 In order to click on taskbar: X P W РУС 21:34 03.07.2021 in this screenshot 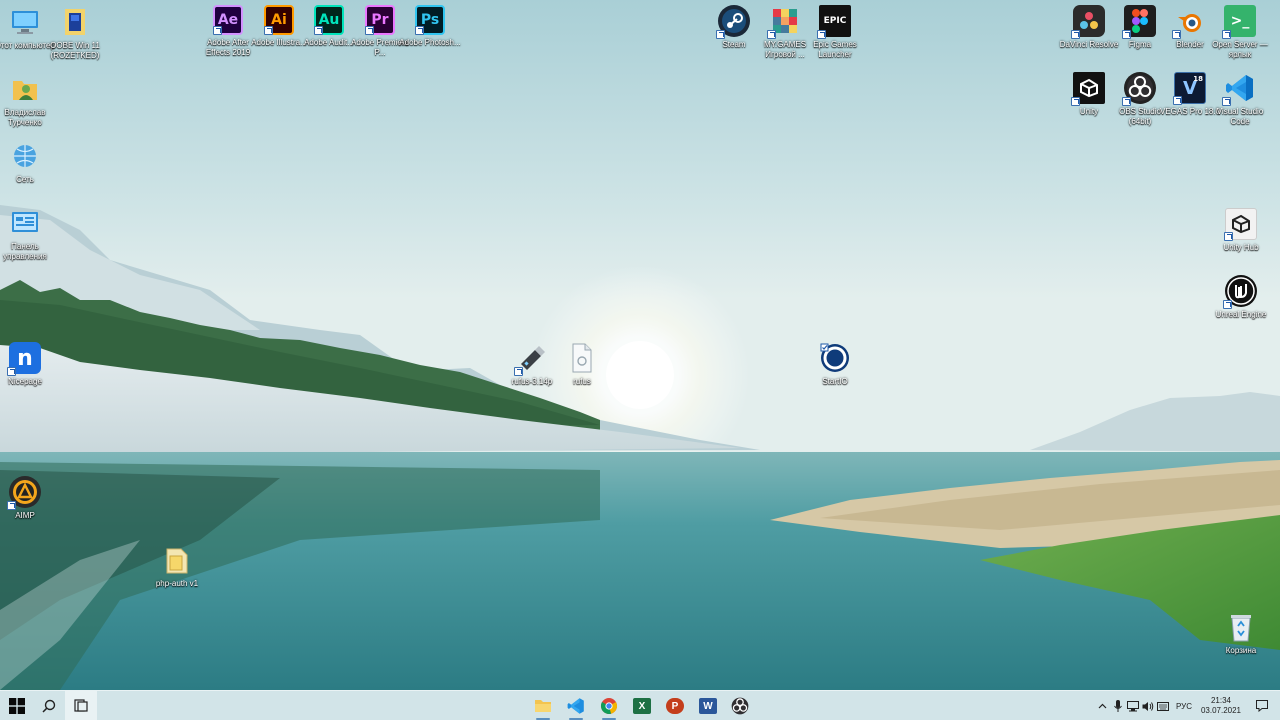, I will do `click(640, 705)`.